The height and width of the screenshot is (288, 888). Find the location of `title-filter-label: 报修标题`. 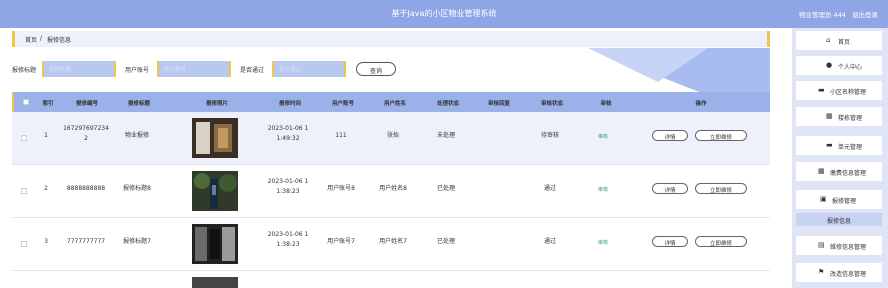

title-filter-label: 报修标题 is located at coordinates (24, 70).